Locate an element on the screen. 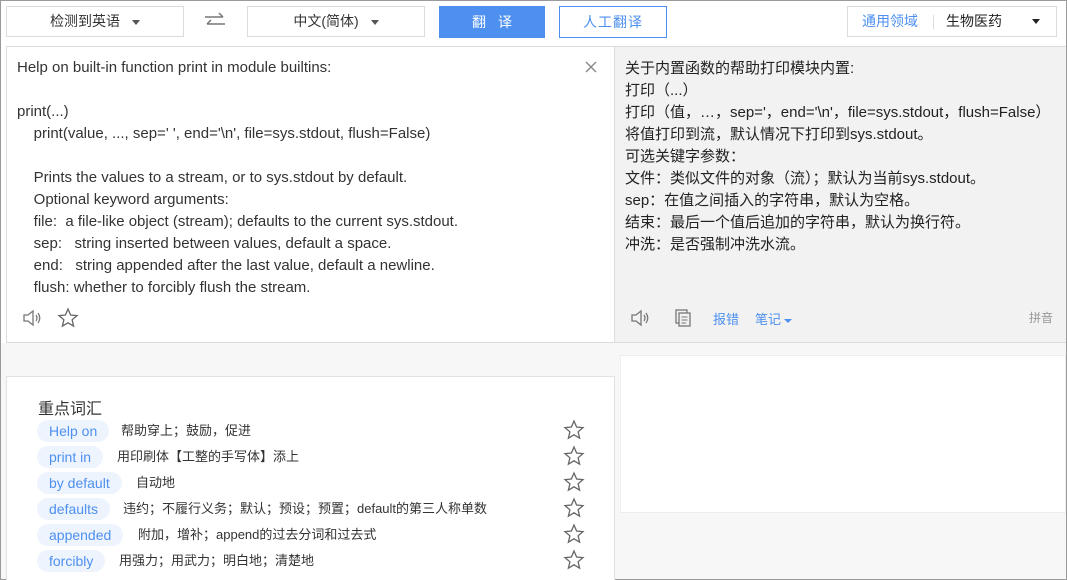  swap-arrows-icon is located at coordinates (215, 18).